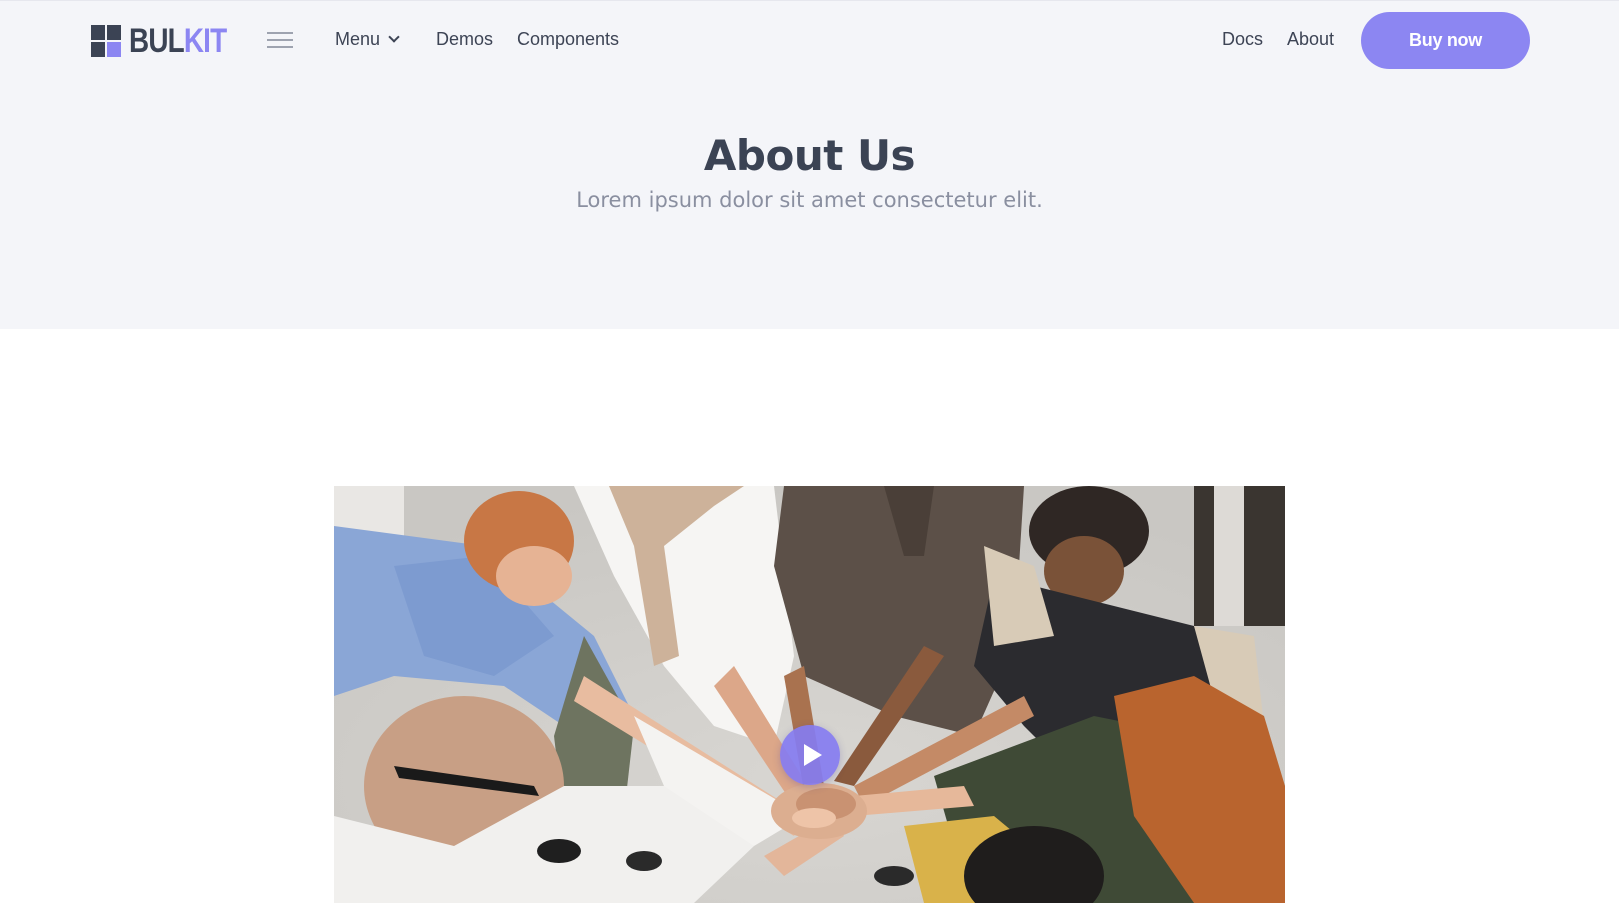 This screenshot has height=903, width=1619. What do you see at coordinates (394, 37) in the screenshot?
I see `chevron-down-icon` at bounding box center [394, 37].